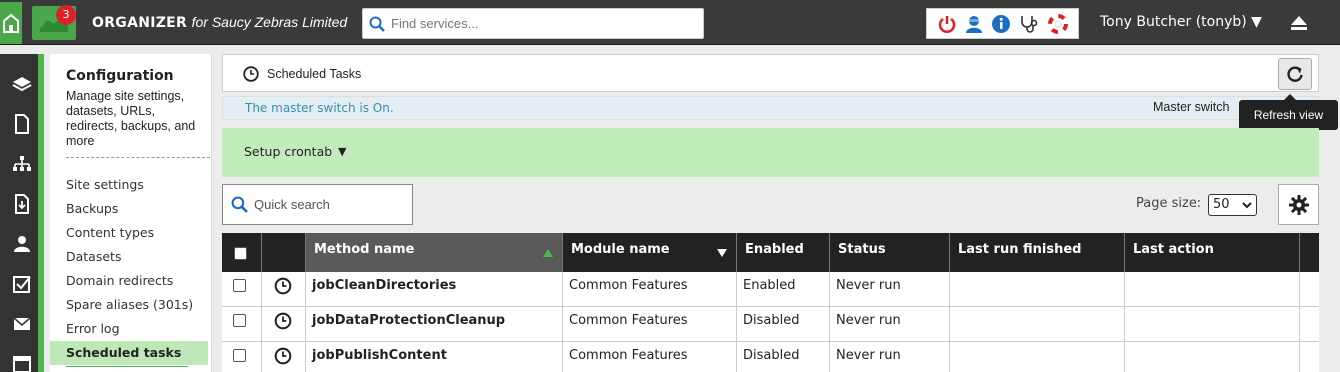  I want to click on collapse-button, so click(1299, 25).